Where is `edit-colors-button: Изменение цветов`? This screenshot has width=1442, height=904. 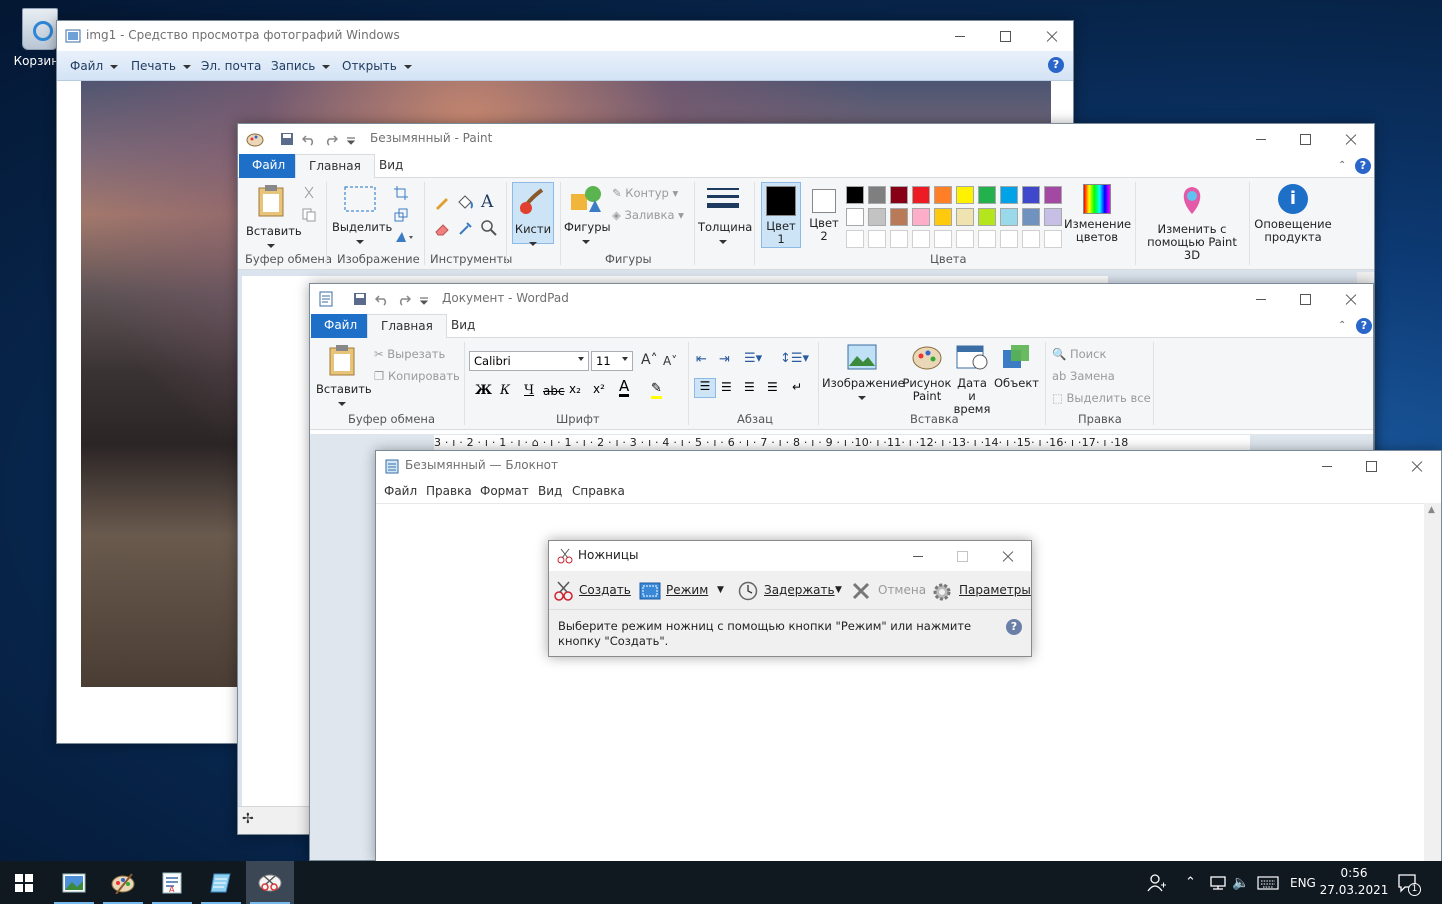
edit-colors-button: Изменение цветов is located at coordinates (1097, 214).